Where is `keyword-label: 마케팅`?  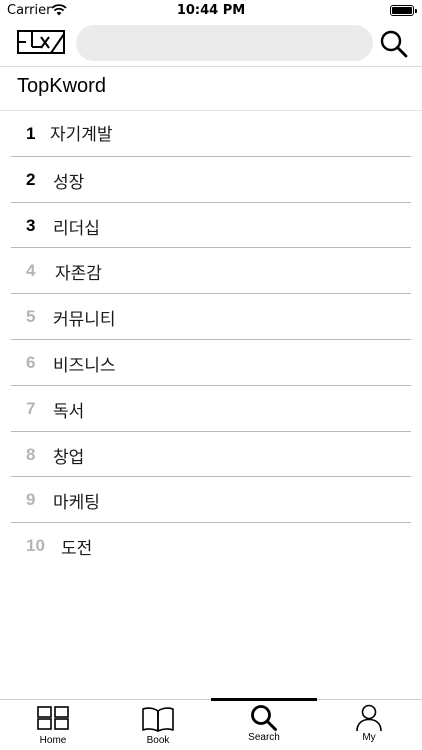 keyword-label: 마케팅 is located at coordinates (76, 503).